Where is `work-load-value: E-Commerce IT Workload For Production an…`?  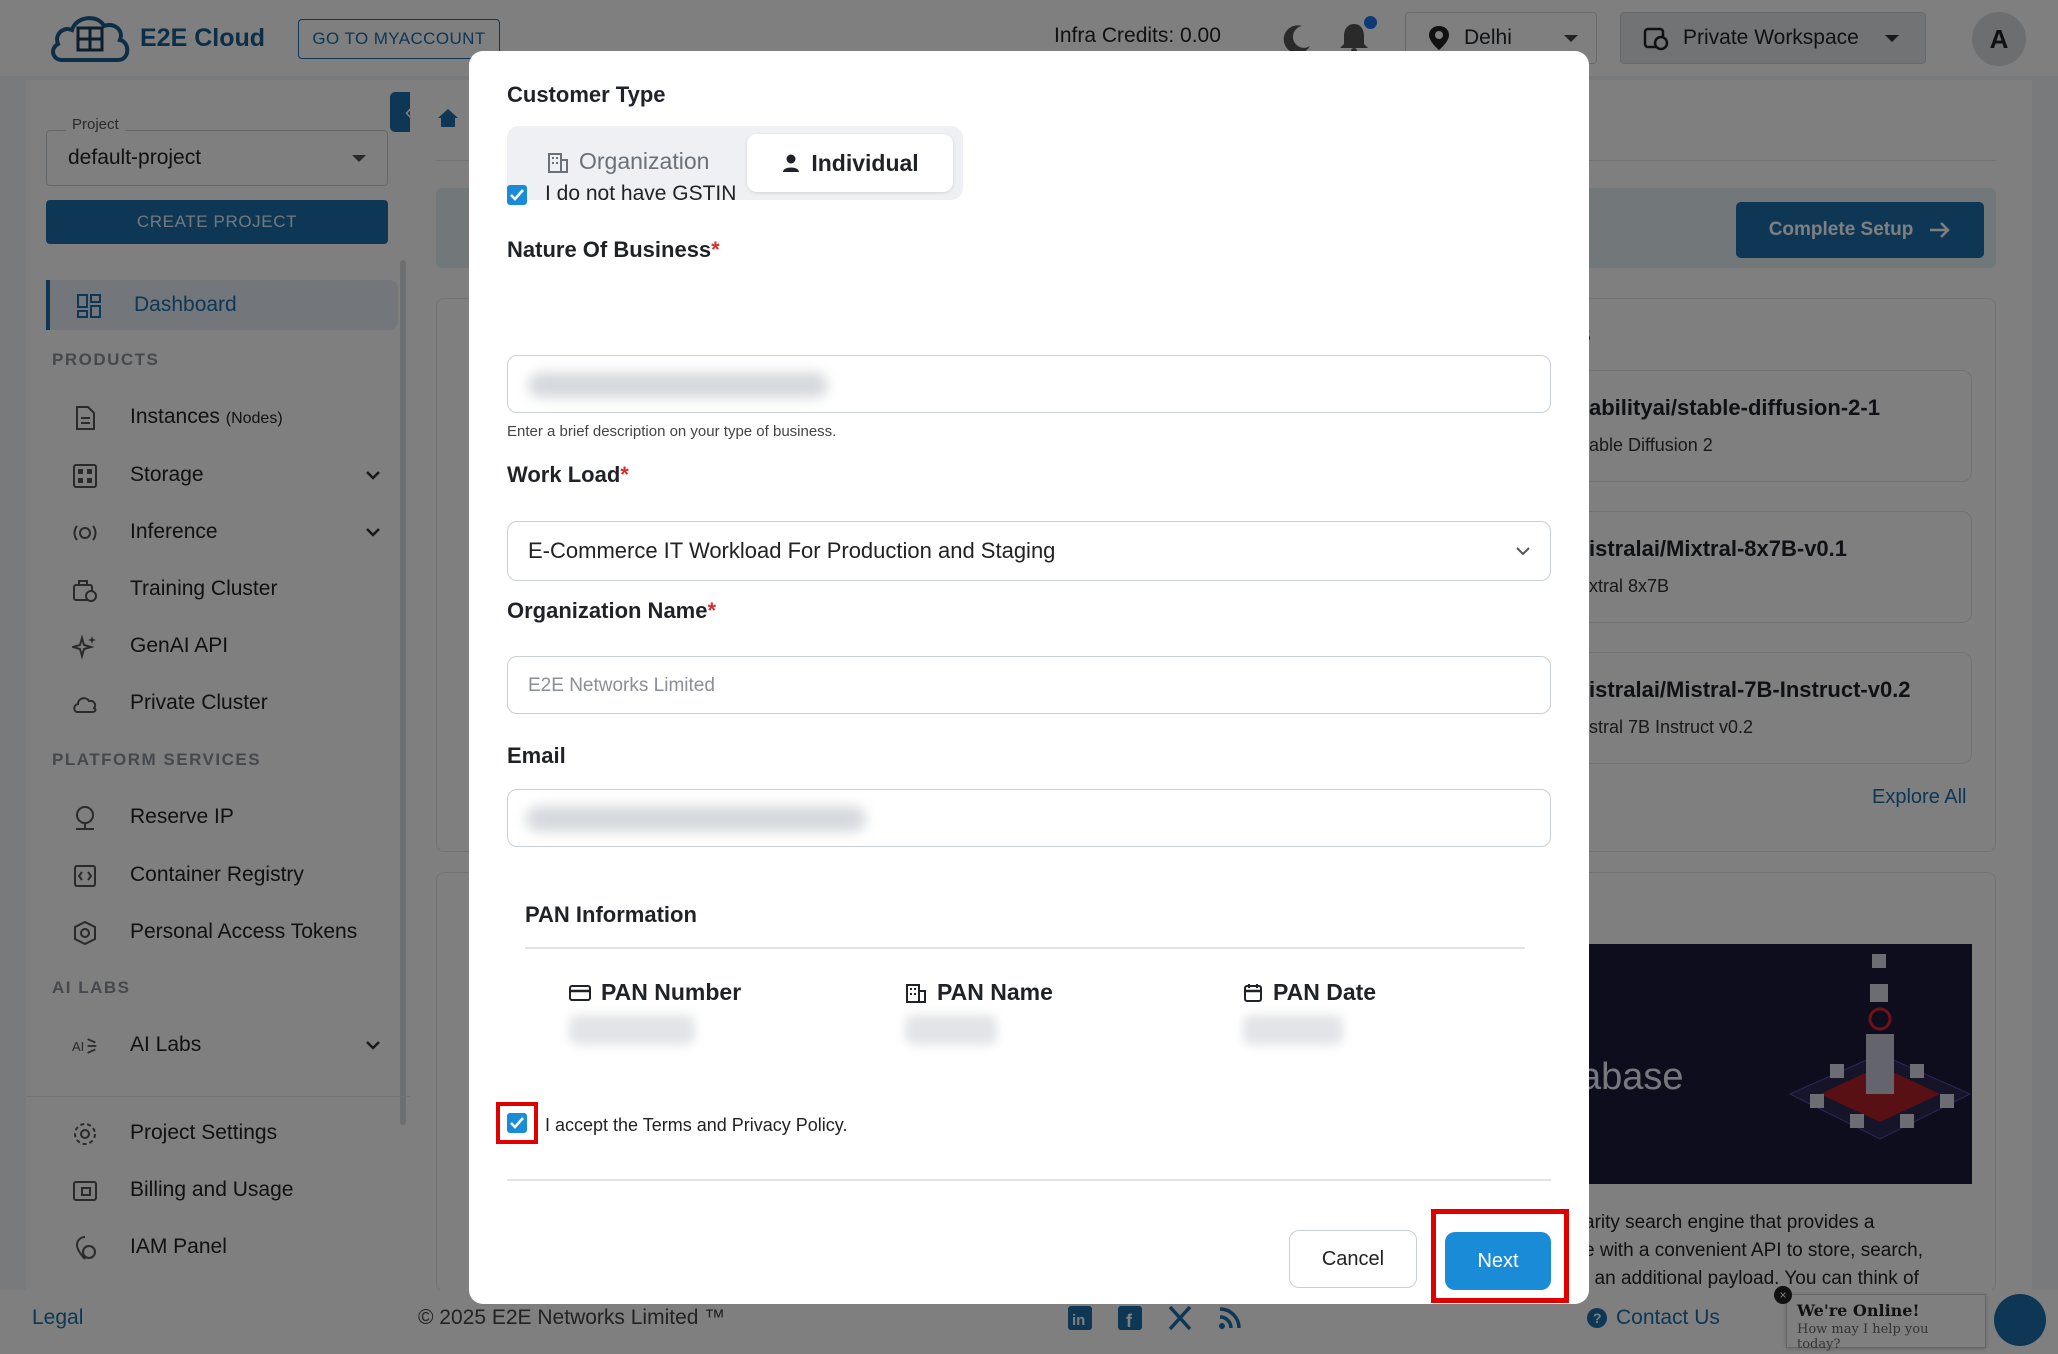 work-load-value: E-Commerce IT Workload For Production an… is located at coordinates (792, 550).